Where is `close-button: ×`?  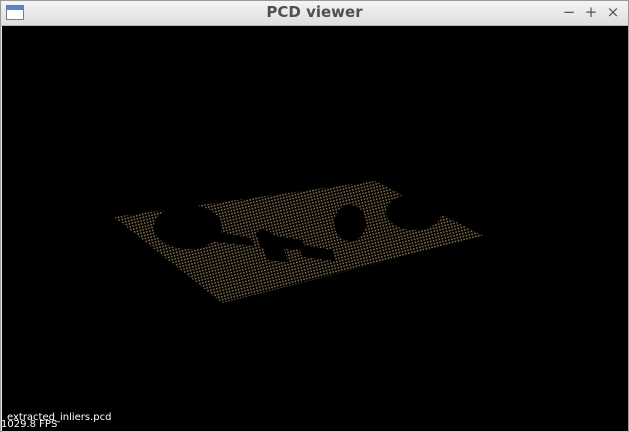
close-button: × is located at coordinates (613, 12).